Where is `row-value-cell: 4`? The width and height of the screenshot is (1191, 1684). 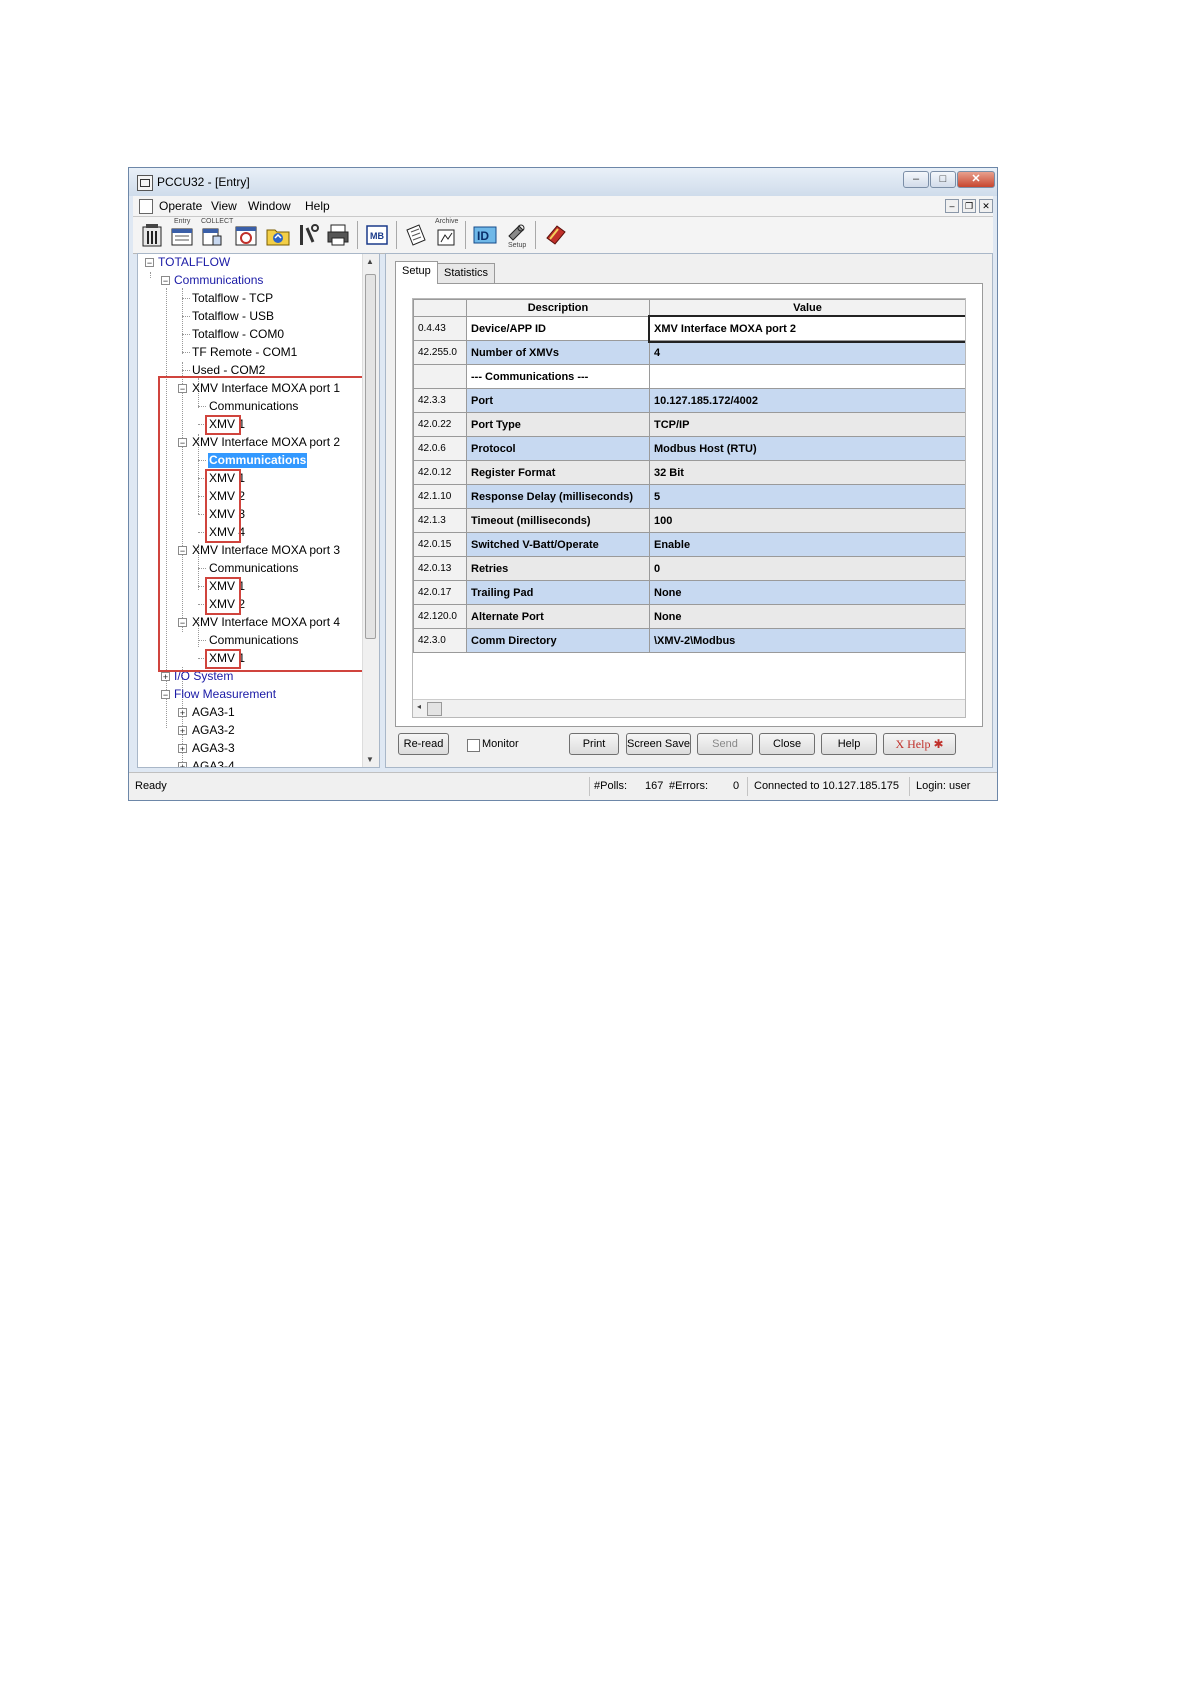
row-value-cell: 4 is located at coordinates (807, 352).